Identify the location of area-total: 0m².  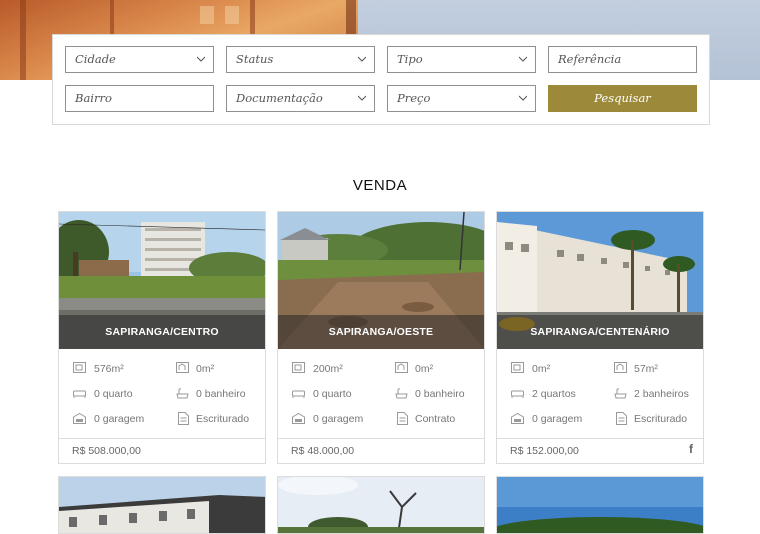
(541, 369).